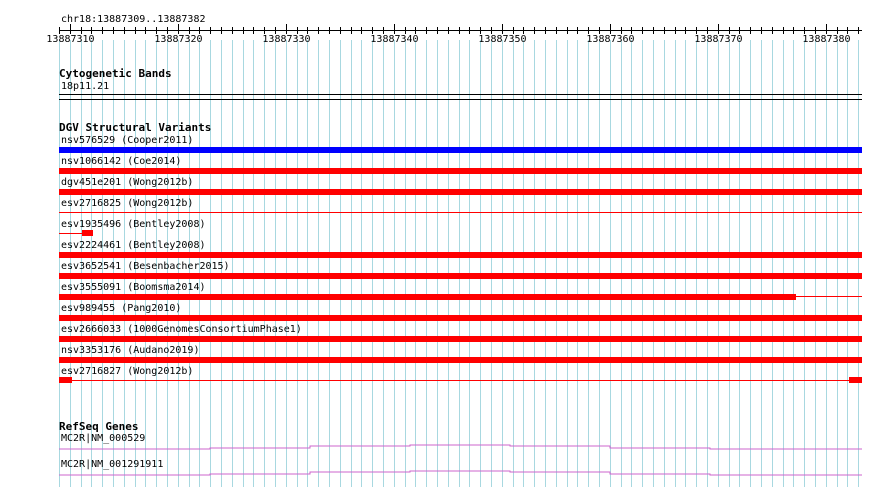 This screenshot has width=890, height=487. What do you see at coordinates (130, 351) in the screenshot?
I see `sv-label: nsv3353176 (Audano2019)` at bounding box center [130, 351].